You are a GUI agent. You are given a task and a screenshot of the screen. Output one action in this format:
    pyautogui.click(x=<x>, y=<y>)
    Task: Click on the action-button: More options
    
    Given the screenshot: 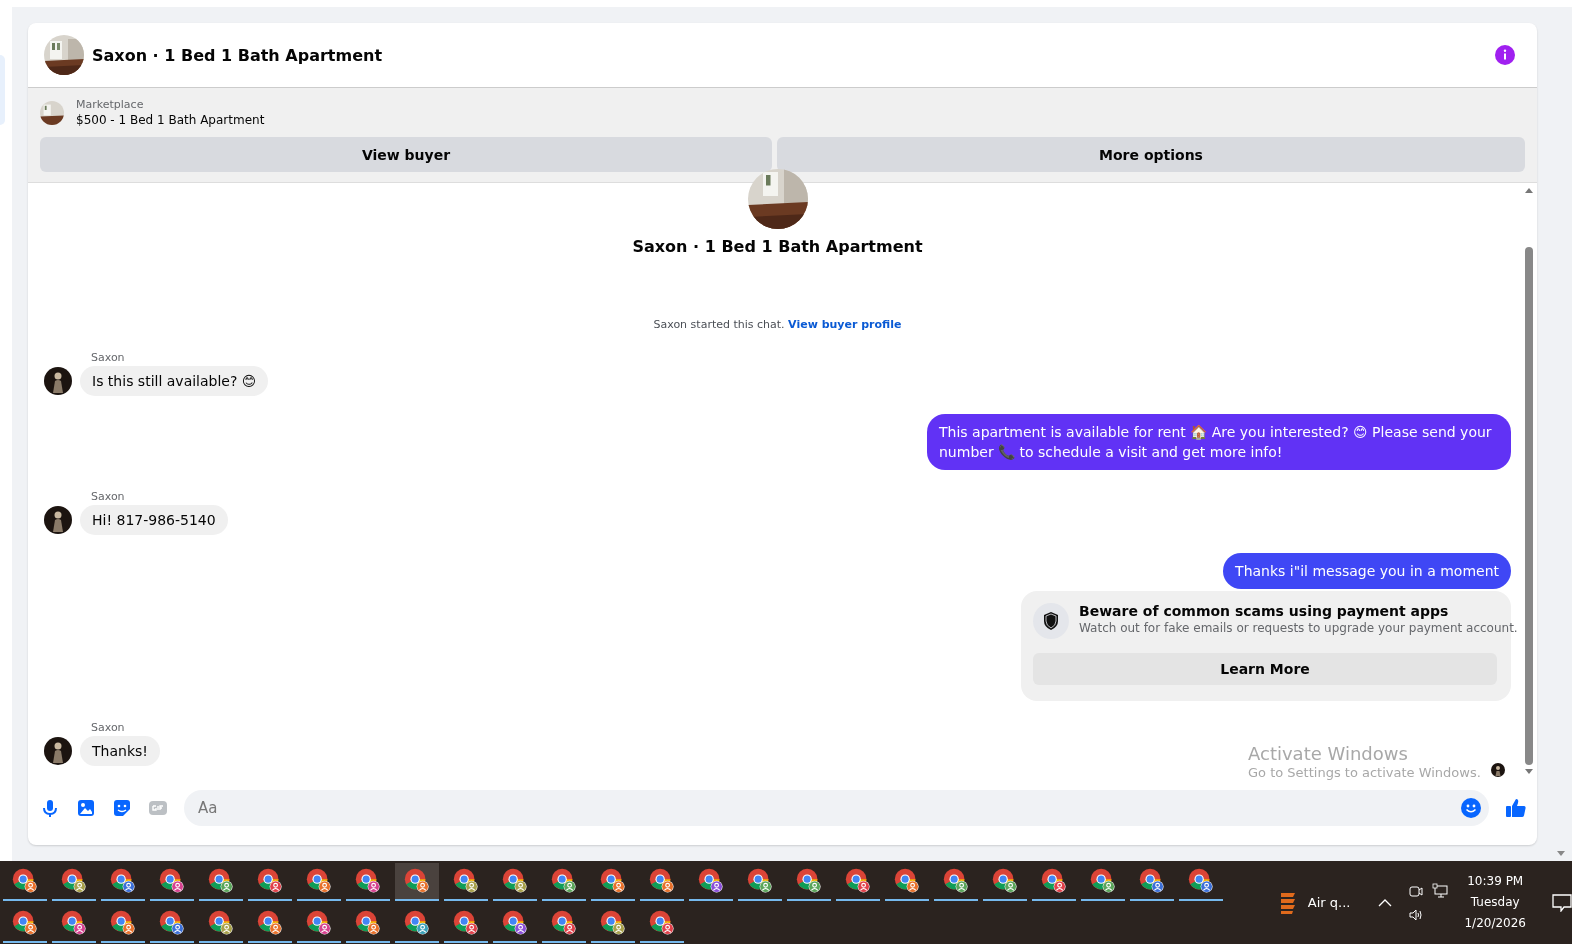 What is the action you would take?
    pyautogui.click(x=1151, y=154)
    